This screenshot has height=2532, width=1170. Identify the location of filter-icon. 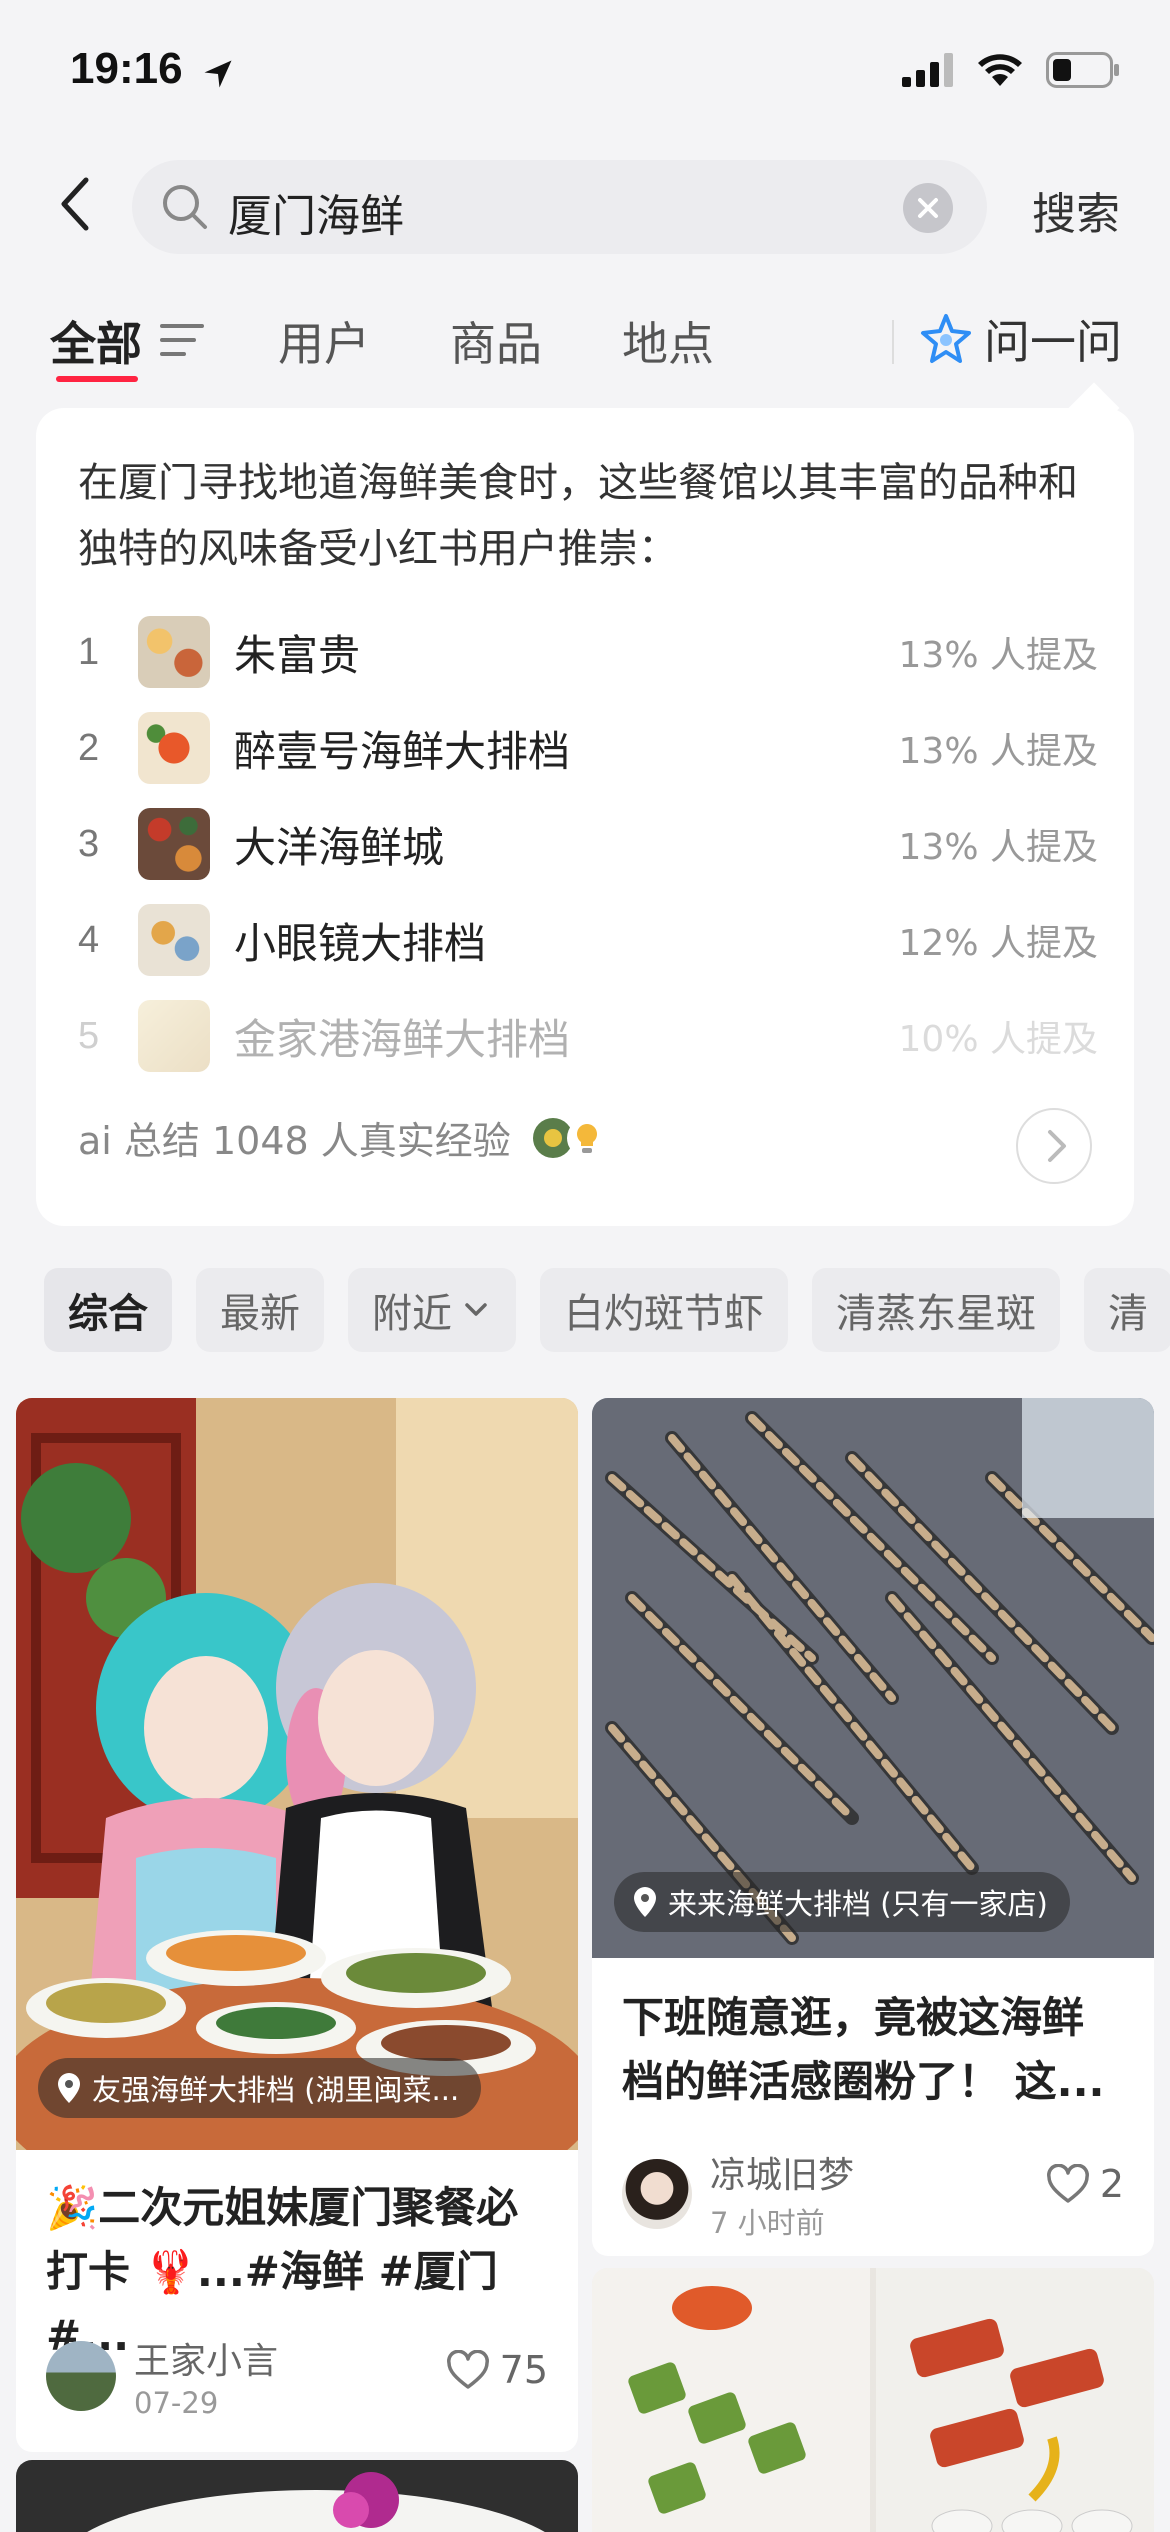
(182, 340).